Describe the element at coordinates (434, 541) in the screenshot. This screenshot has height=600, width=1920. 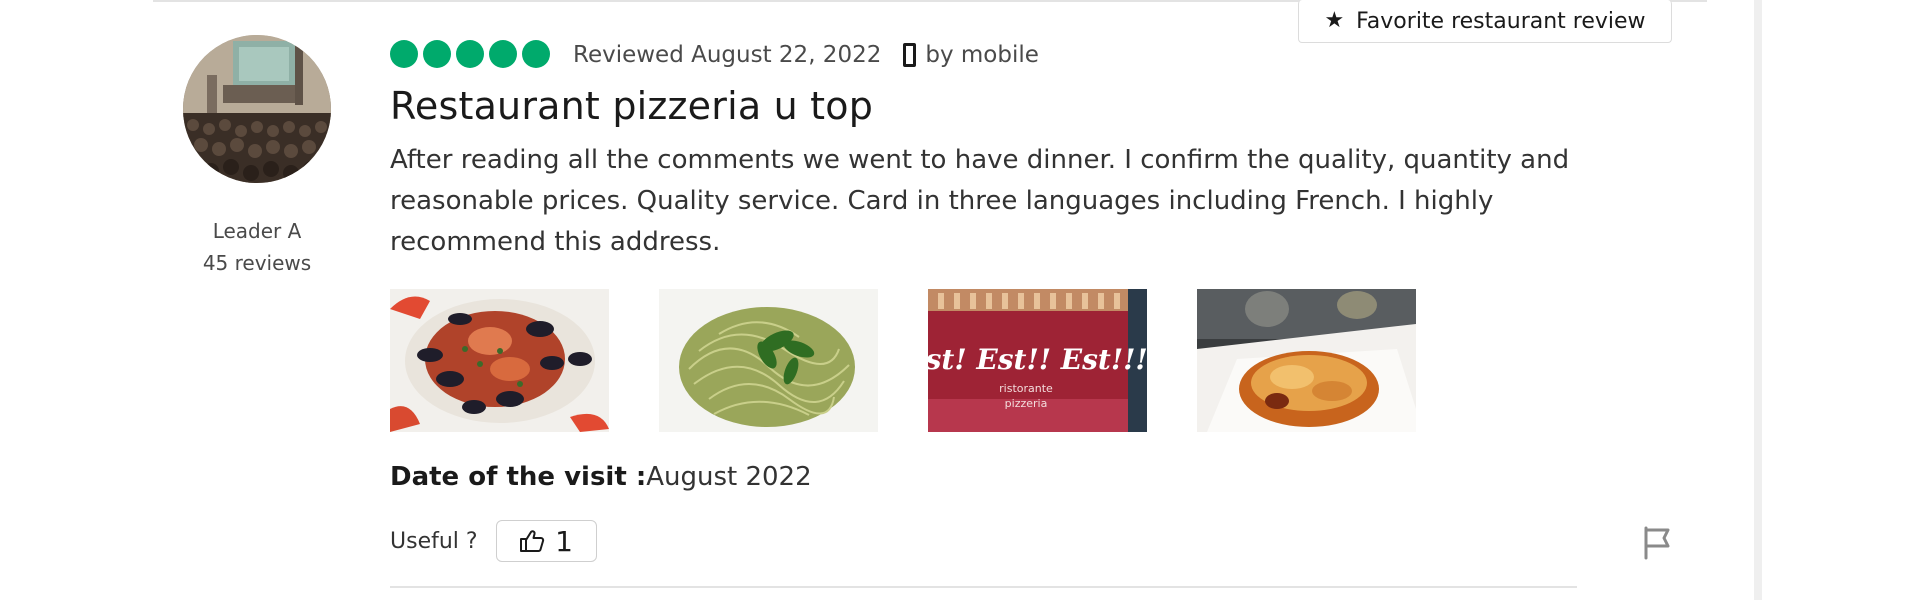
I see `useful-label: Useful ?` at that location.